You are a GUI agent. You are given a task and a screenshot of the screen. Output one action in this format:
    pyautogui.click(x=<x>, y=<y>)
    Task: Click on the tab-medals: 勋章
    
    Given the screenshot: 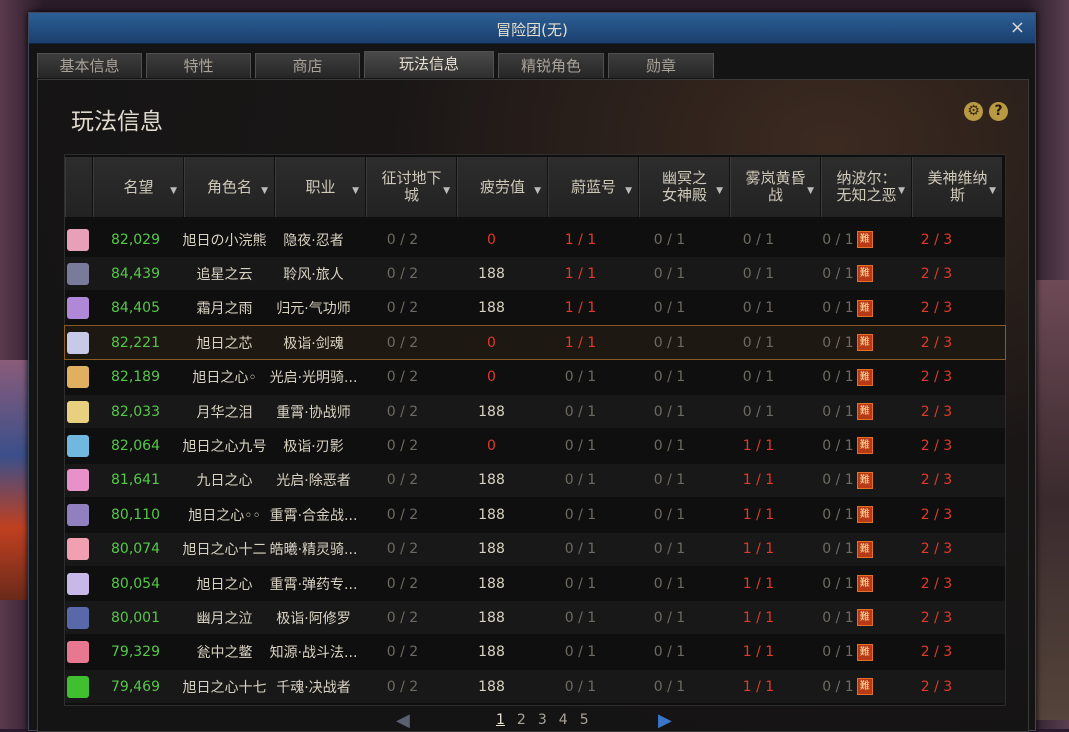 What is the action you would take?
    pyautogui.click(x=661, y=65)
    